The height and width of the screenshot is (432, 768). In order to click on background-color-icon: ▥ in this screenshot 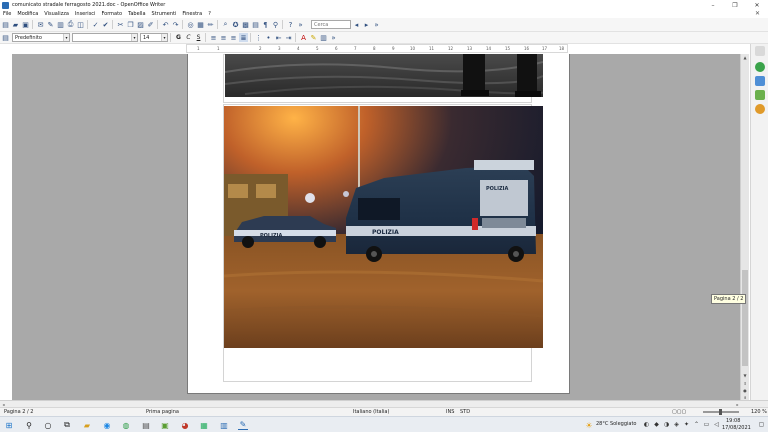, I will do `click(323, 37)`.